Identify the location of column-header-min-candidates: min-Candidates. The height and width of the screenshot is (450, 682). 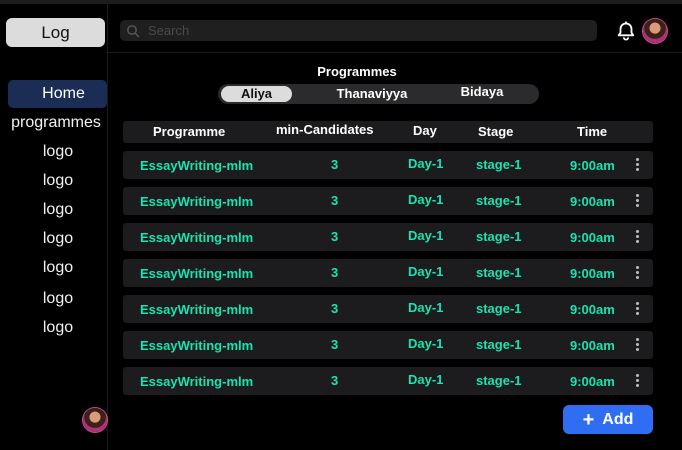
(325, 129).